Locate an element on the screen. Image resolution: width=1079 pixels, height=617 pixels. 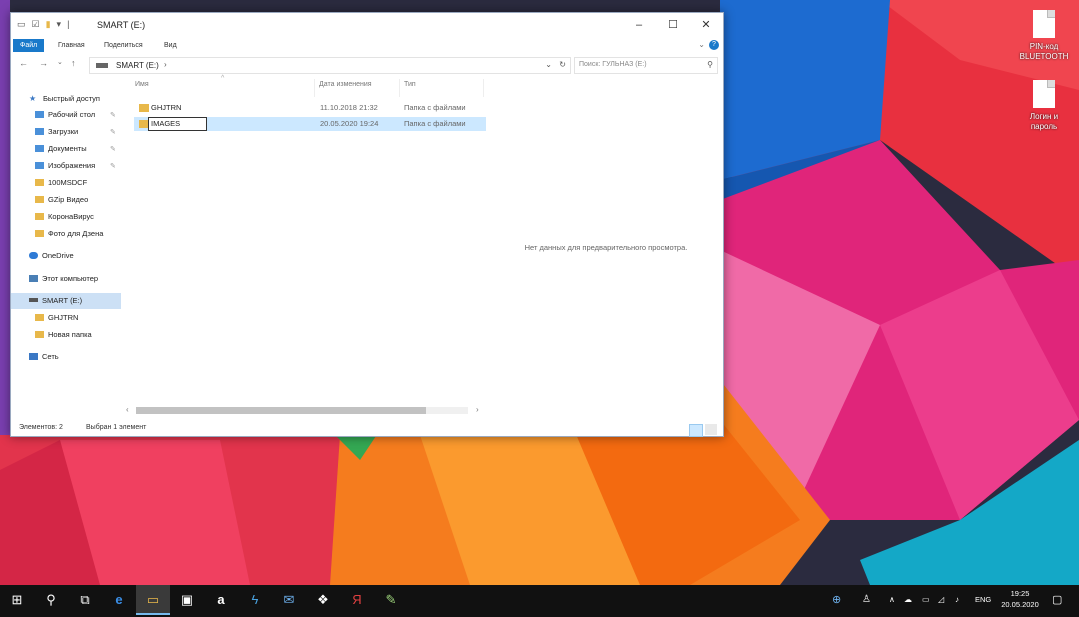
tab-view: Вид is located at coordinates (170, 45).